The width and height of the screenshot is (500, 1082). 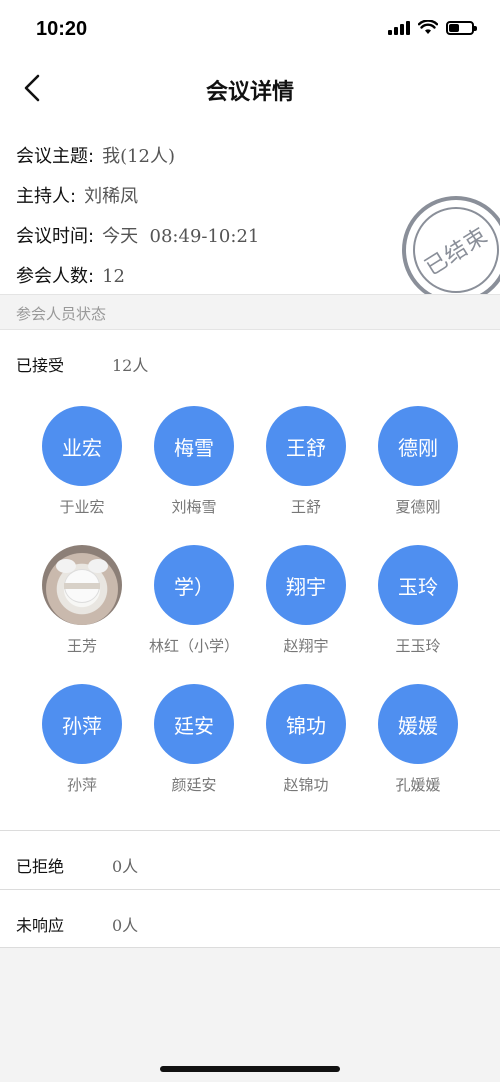 I want to click on stamp-inner-ring: 已结束, so click(x=456, y=250).